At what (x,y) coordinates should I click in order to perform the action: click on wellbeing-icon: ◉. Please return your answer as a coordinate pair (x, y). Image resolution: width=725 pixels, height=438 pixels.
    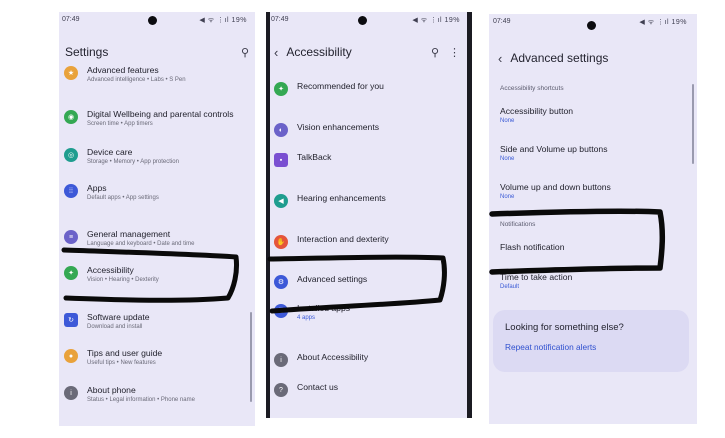
    Looking at the image, I should click on (71, 117).